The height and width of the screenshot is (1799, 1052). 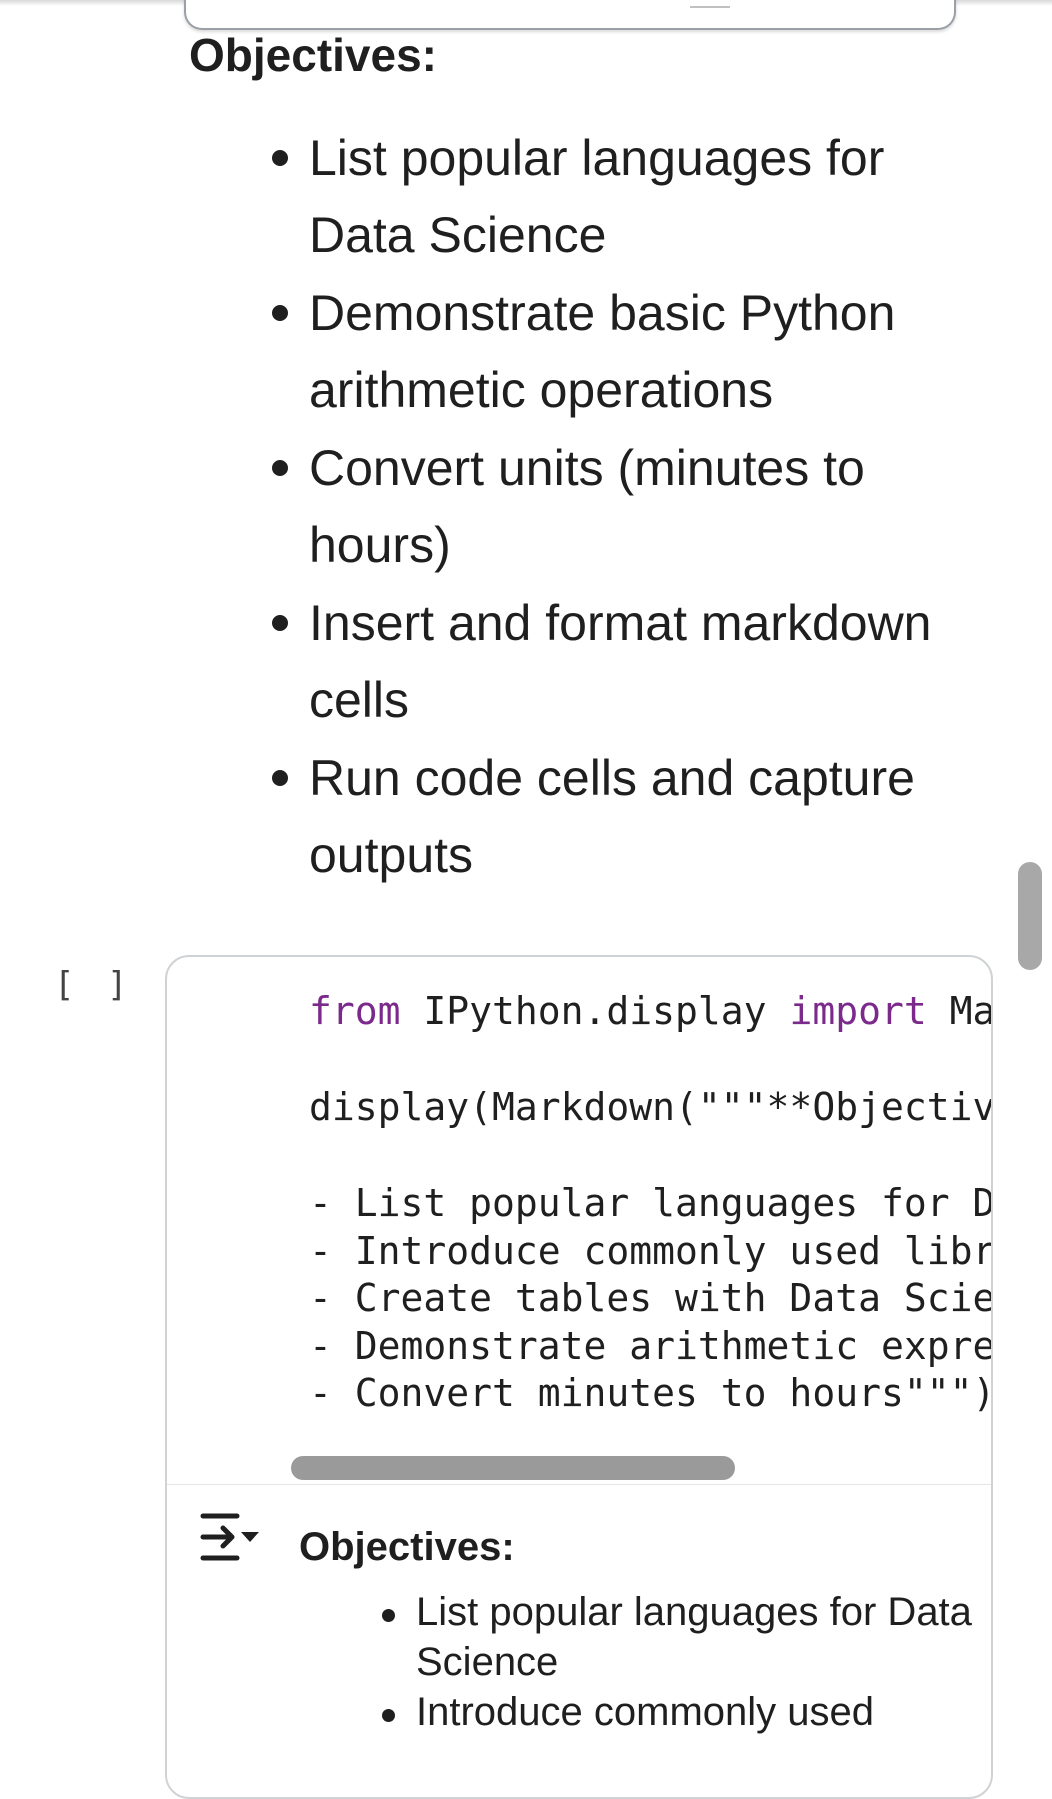 I want to click on previous-cell-handle, so click(x=710, y=7).